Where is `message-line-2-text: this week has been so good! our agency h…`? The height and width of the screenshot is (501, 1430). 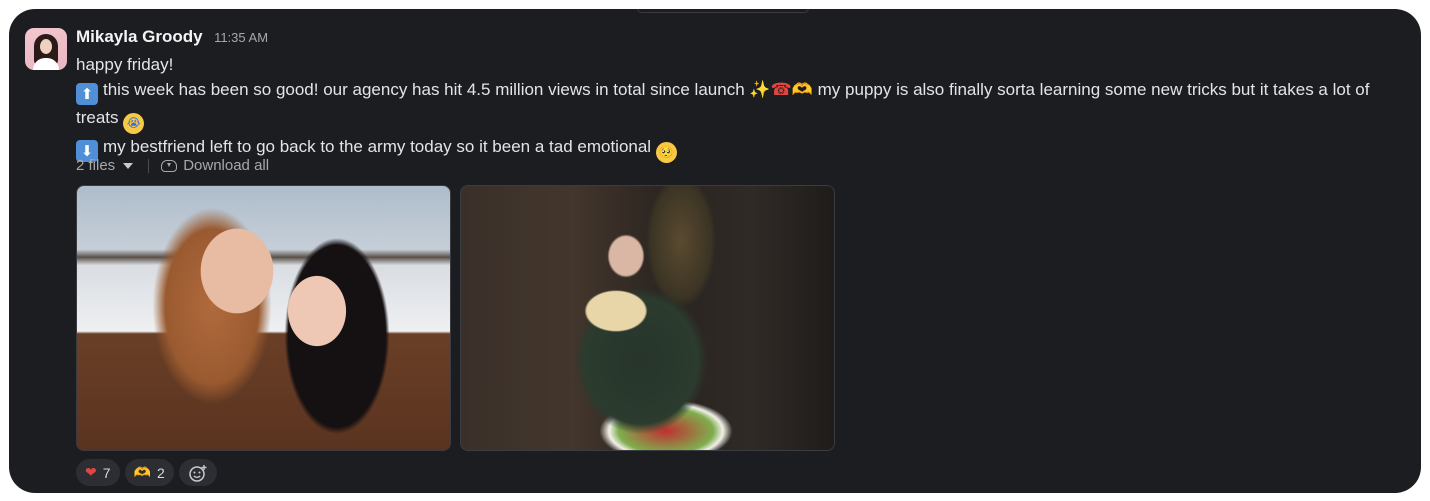 message-line-2-text: this week has been so good! our agency h… is located at coordinates (424, 89).